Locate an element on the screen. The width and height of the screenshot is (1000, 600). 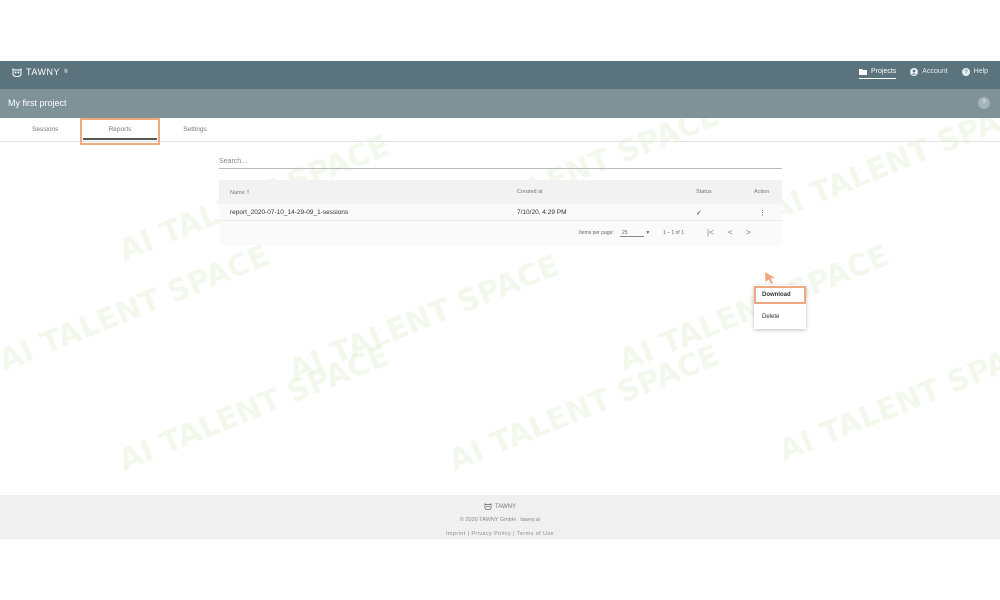
column-created-header: Created at is located at coordinates (530, 192).